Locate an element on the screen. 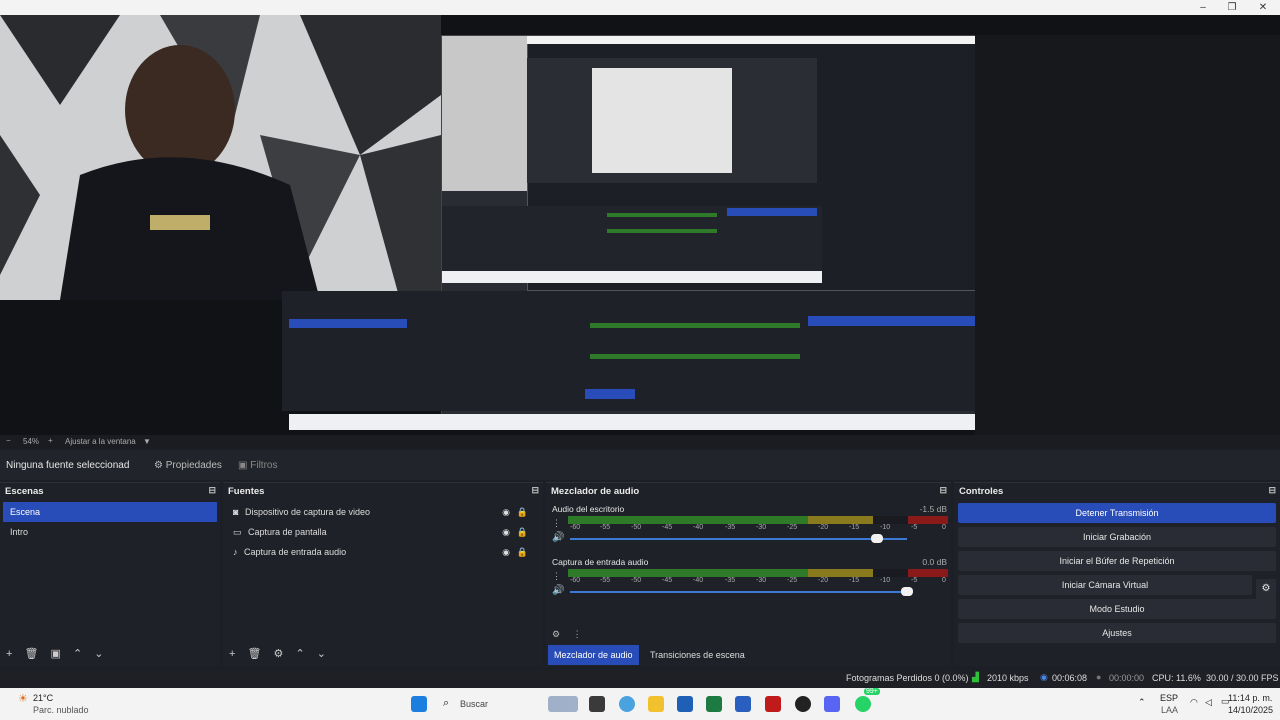  filters-button: ▣ Filtros is located at coordinates (257, 465).